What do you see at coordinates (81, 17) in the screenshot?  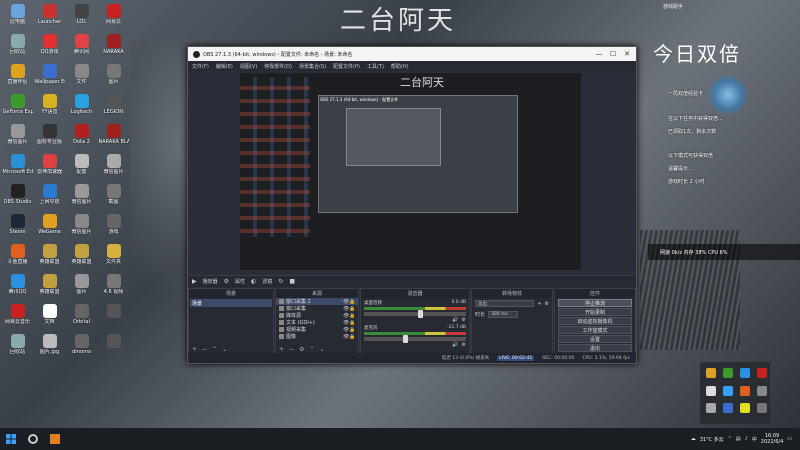 I see `desktop-icon: LOL` at bounding box center [81, 17].